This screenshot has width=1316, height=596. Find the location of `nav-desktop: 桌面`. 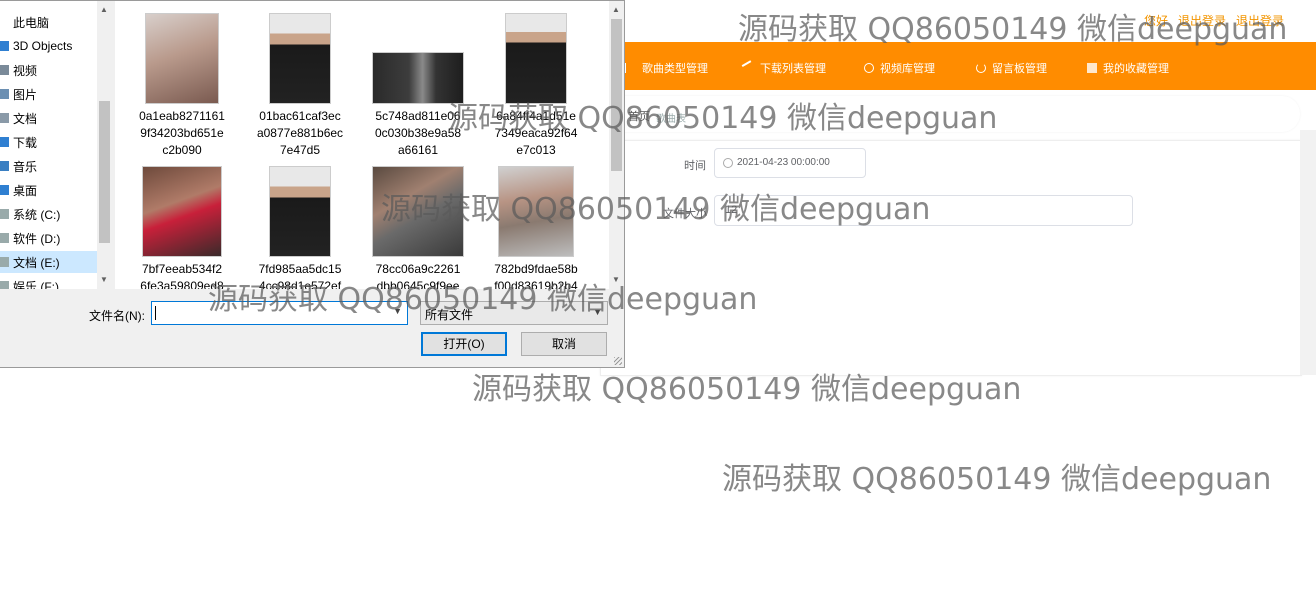

nav-desktop: 桌面 is located at coordinates (49, 190).